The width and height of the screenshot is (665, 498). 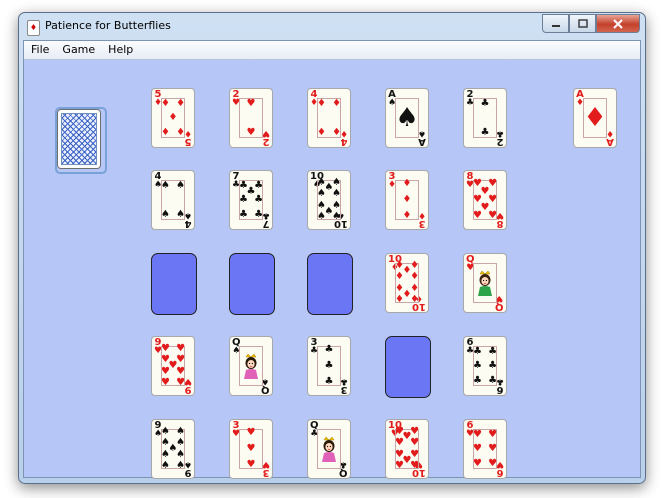 I want to click on tableau-card: 9 ♠ 9 ♠ ♠ ♠ ♠ ♠ ♠ ♠ ♠ ♠ ♠, so click(x=173, y=449).